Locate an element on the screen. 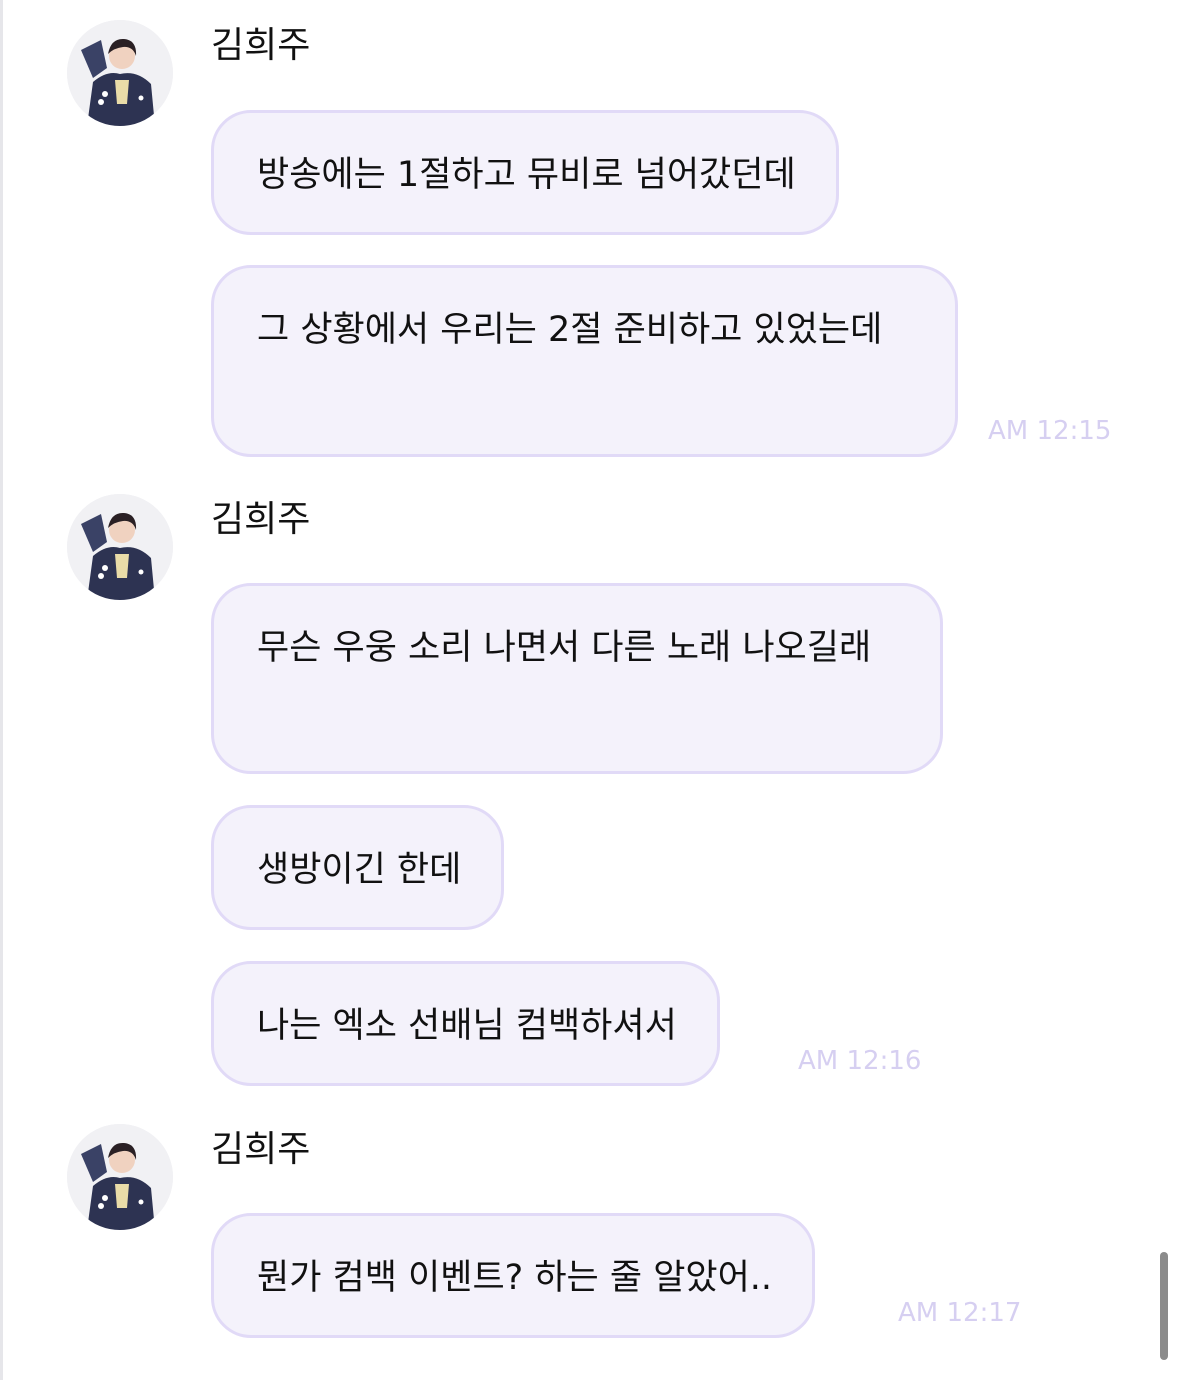 The height and width of the screenshot is (1380, 1179). chat-left-edge is located at coordinates (1, 690).